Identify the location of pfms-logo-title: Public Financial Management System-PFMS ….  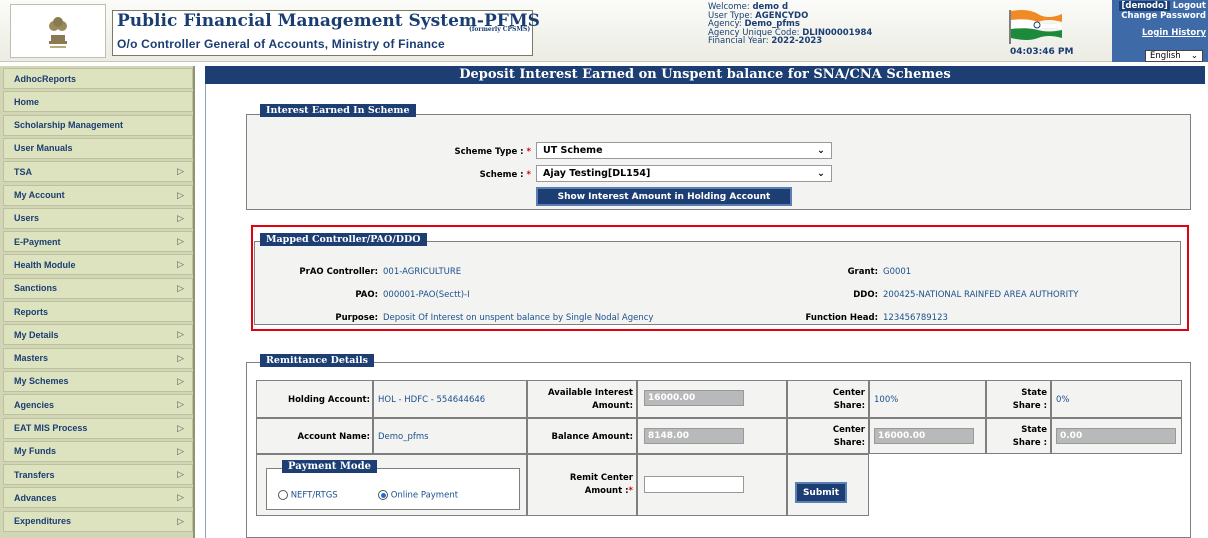
(326, 33).